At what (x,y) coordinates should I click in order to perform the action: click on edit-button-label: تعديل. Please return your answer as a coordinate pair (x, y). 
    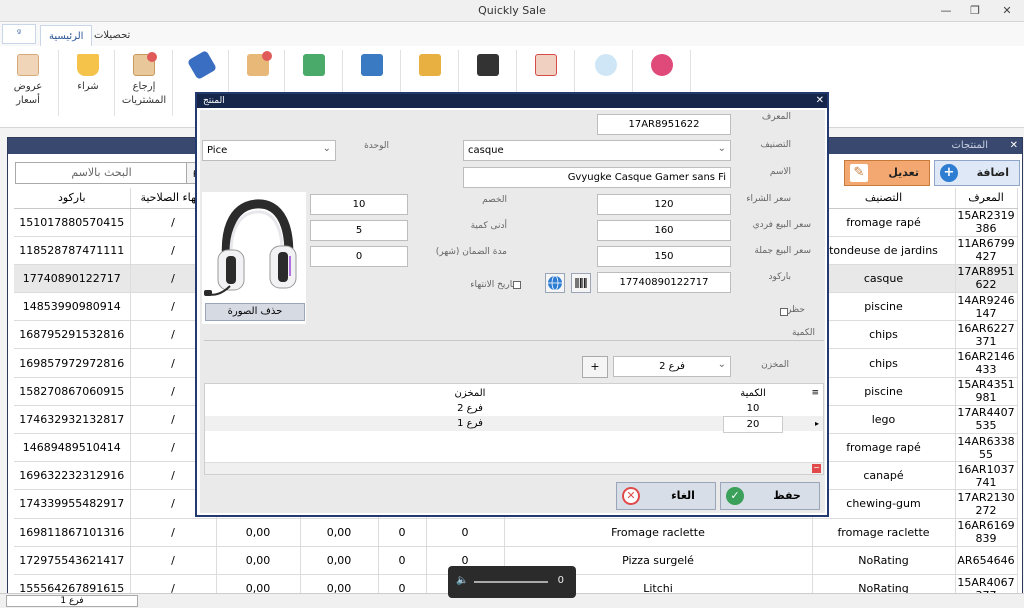
    Looking at the image, I should click on (903, 172).